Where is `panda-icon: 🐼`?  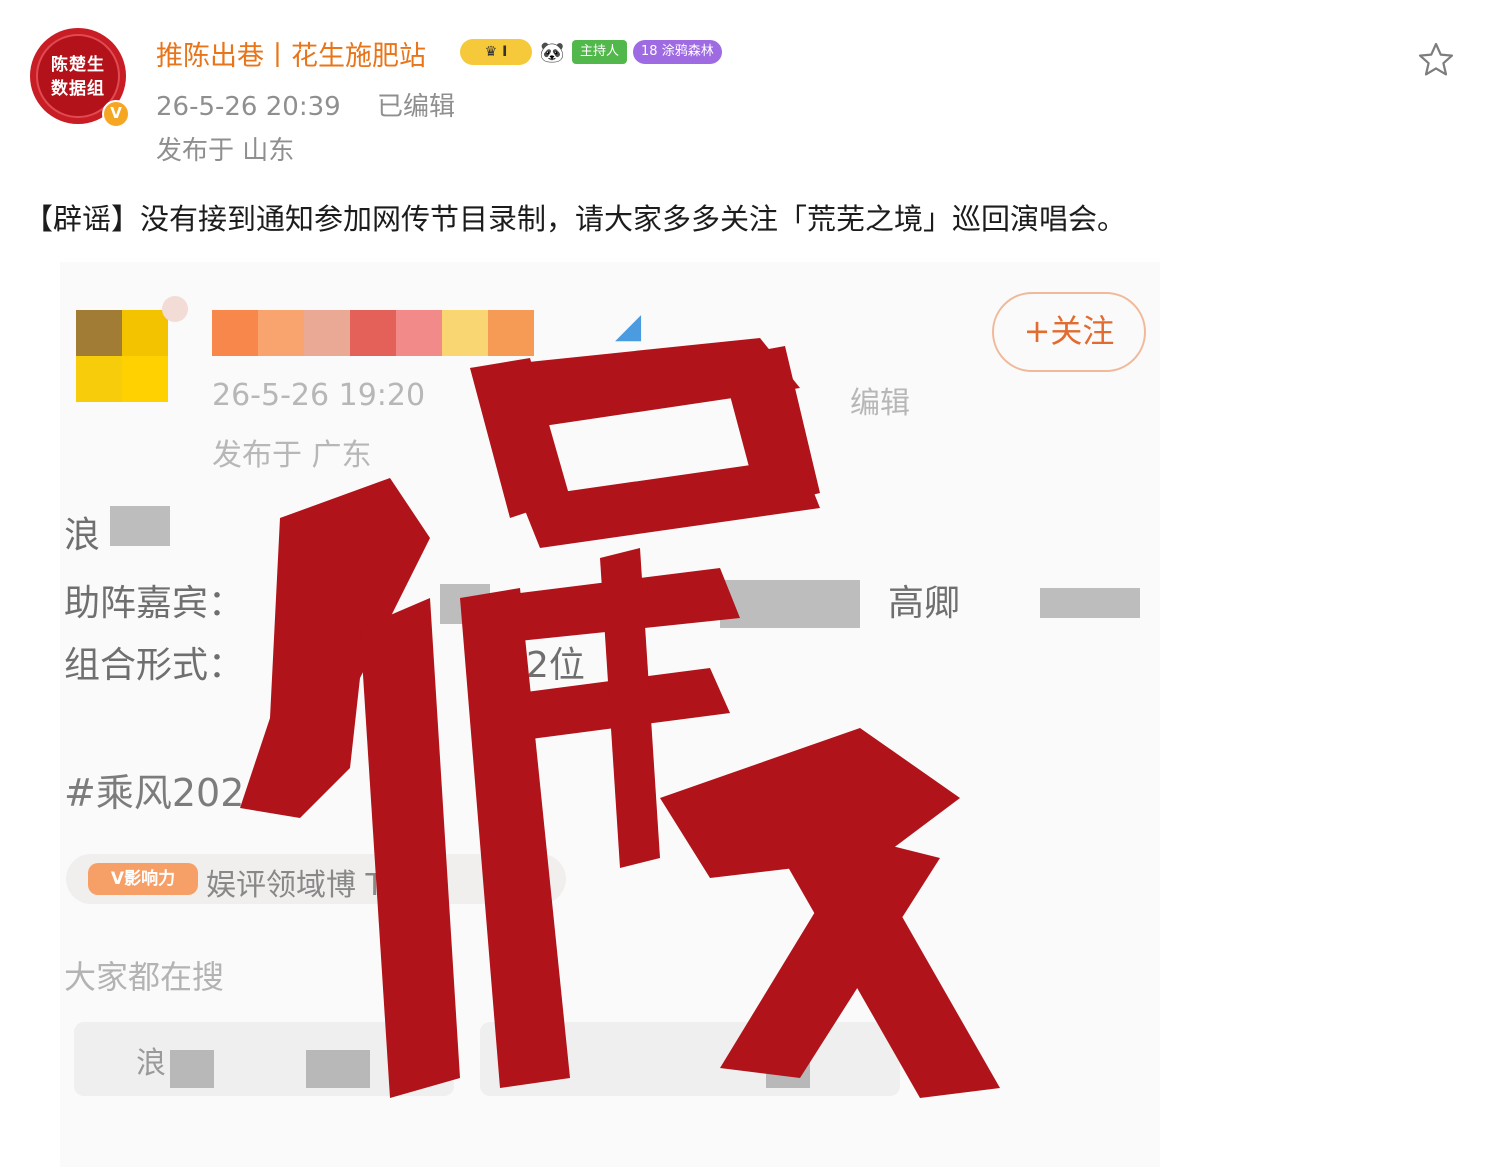
panda-icon: 🐼 is located at coordinates (552, 52).